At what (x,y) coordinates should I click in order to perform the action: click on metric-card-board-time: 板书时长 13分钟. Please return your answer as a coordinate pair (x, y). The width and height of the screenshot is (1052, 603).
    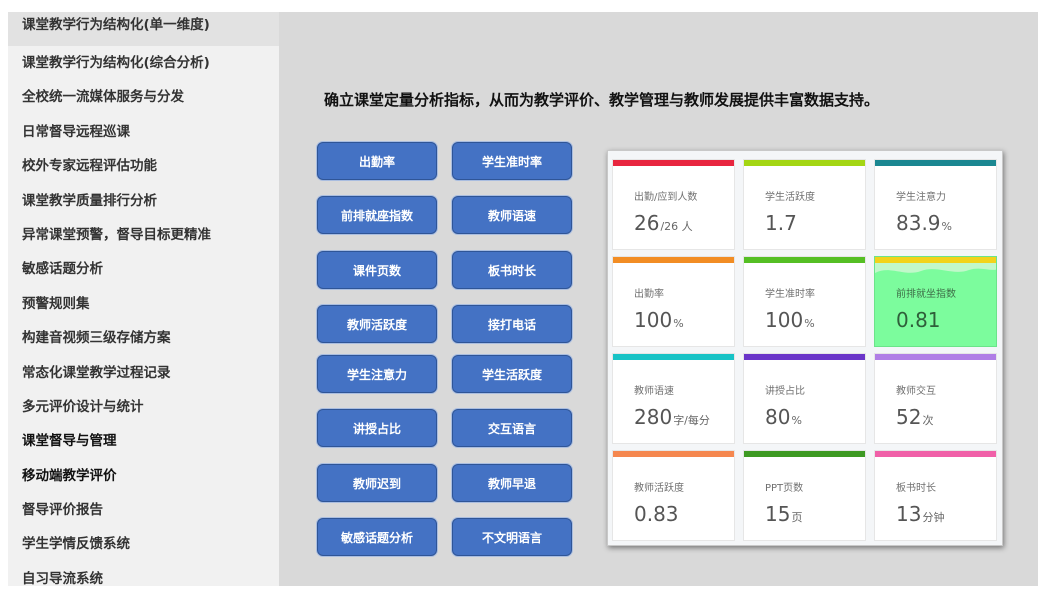
    Looking at the image, I should click on (935, 495).